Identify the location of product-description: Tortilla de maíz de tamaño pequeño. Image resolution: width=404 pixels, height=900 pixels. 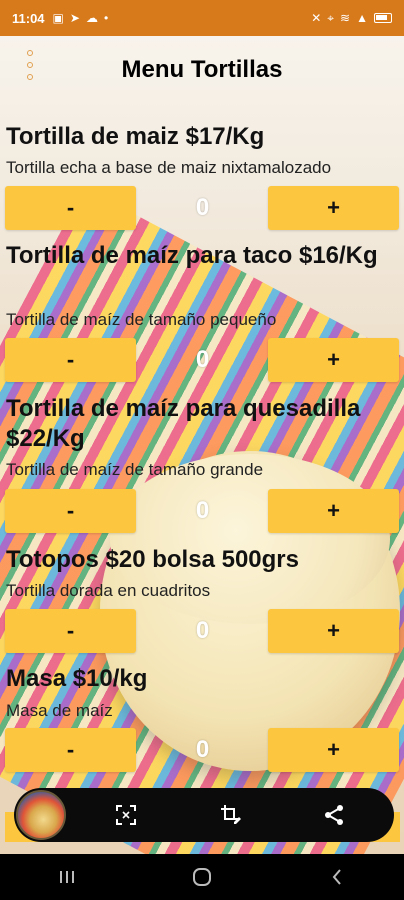
(141, 319).